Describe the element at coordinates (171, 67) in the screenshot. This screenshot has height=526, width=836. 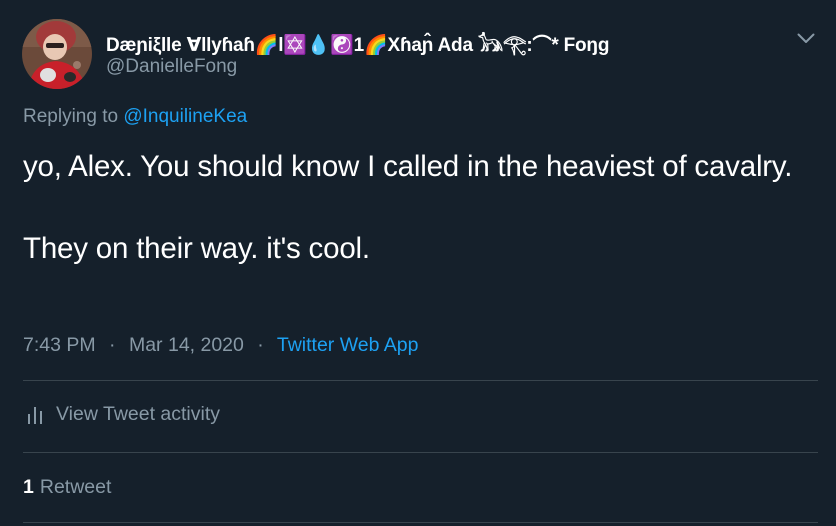
I see `handle: @DanielleFong` at that location.